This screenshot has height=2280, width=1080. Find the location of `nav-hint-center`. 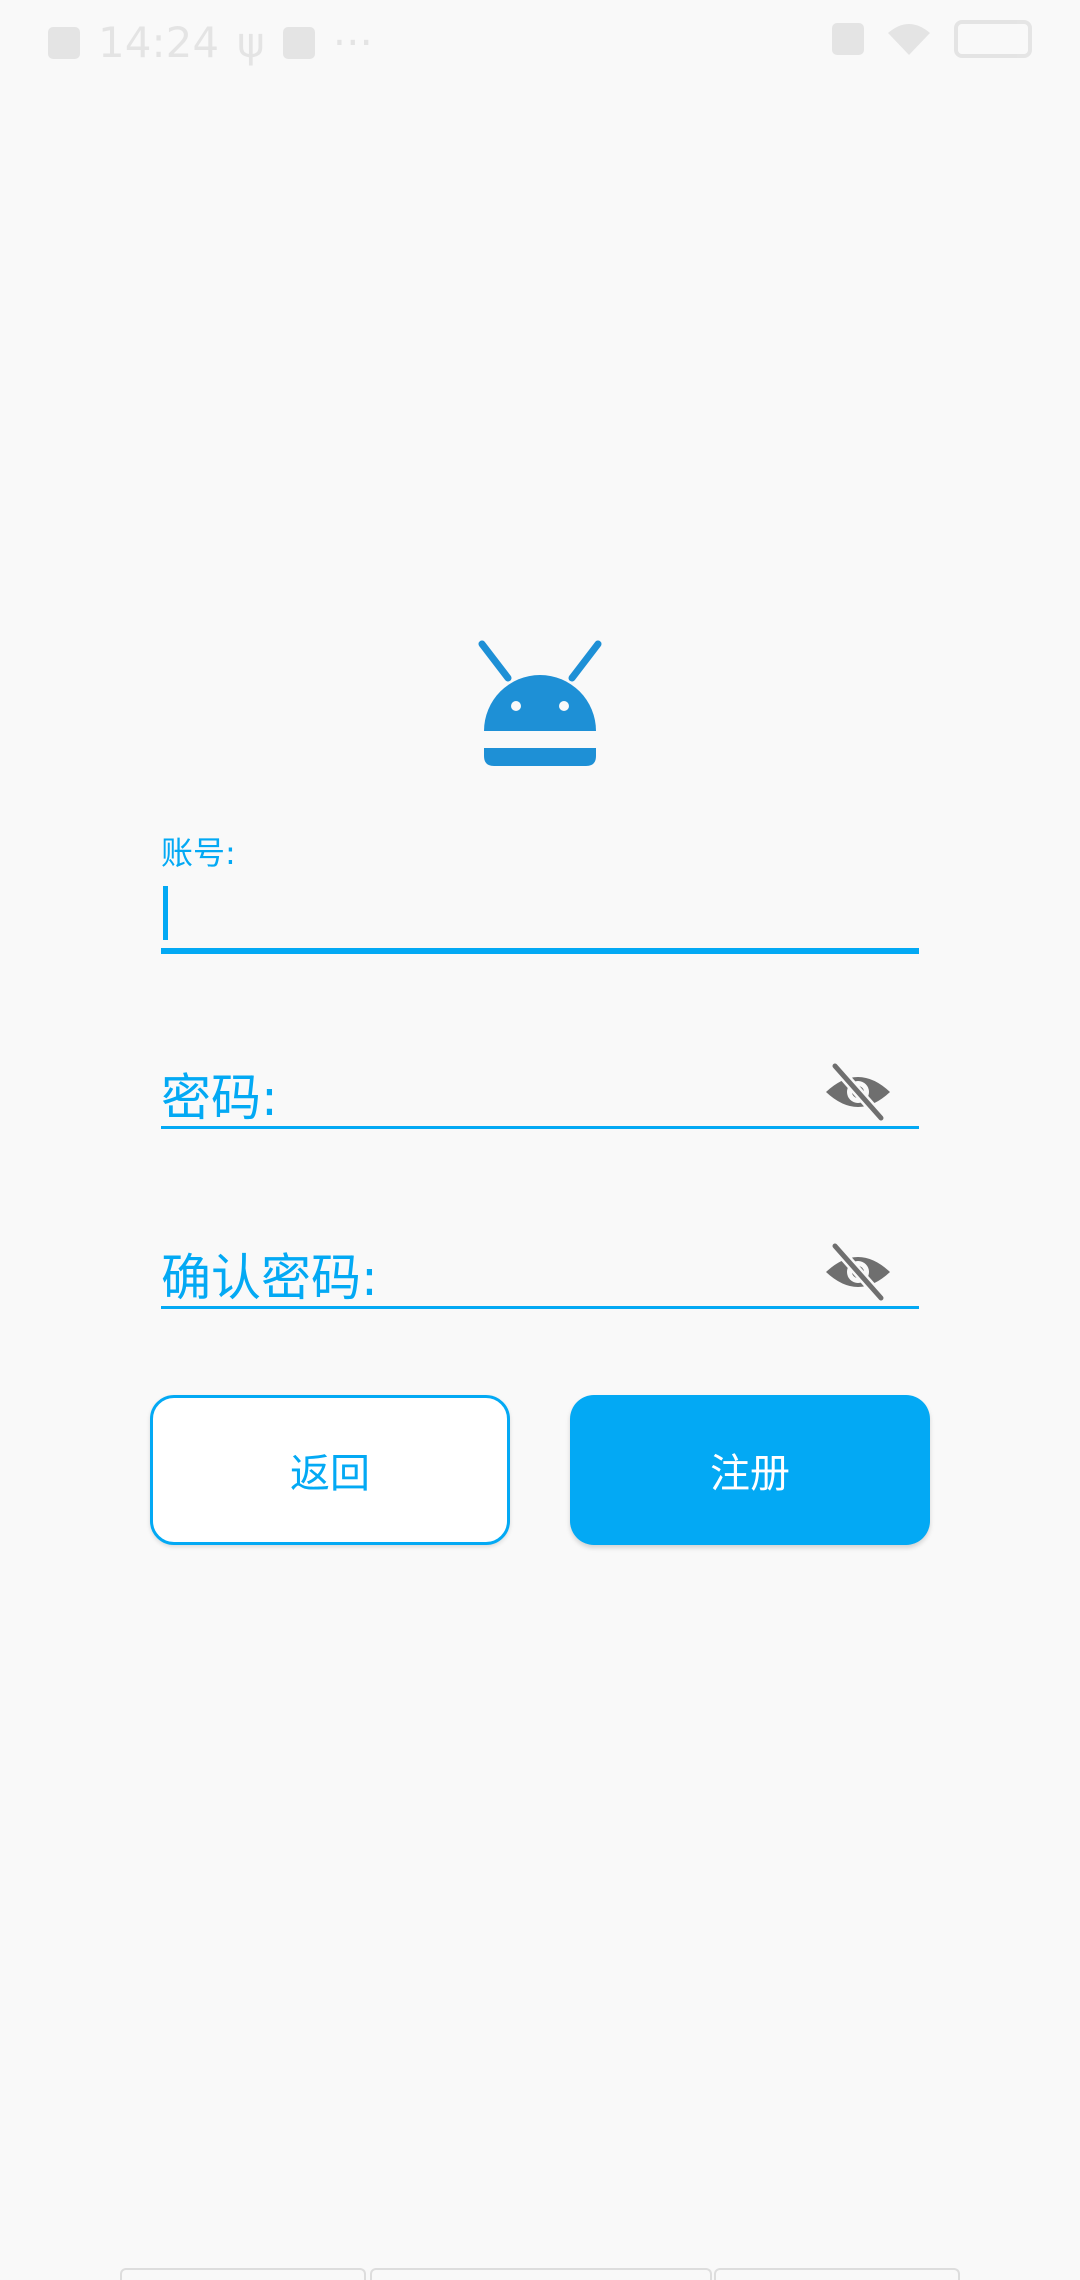

nav-hint-center is located at coordinates (541, 2274).